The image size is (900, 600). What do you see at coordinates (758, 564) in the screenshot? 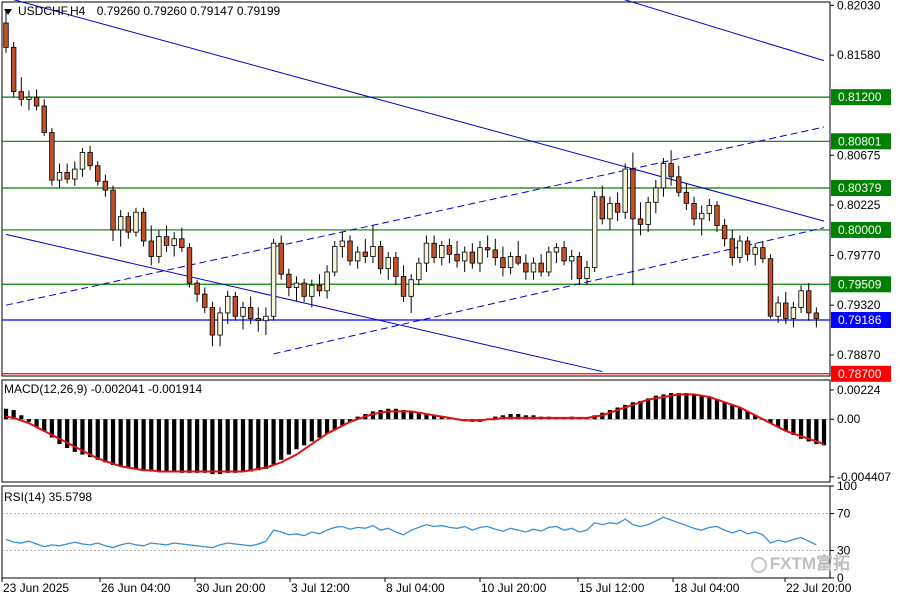
I see `fxtm-ring-icon` at bounding box center [758, 564].